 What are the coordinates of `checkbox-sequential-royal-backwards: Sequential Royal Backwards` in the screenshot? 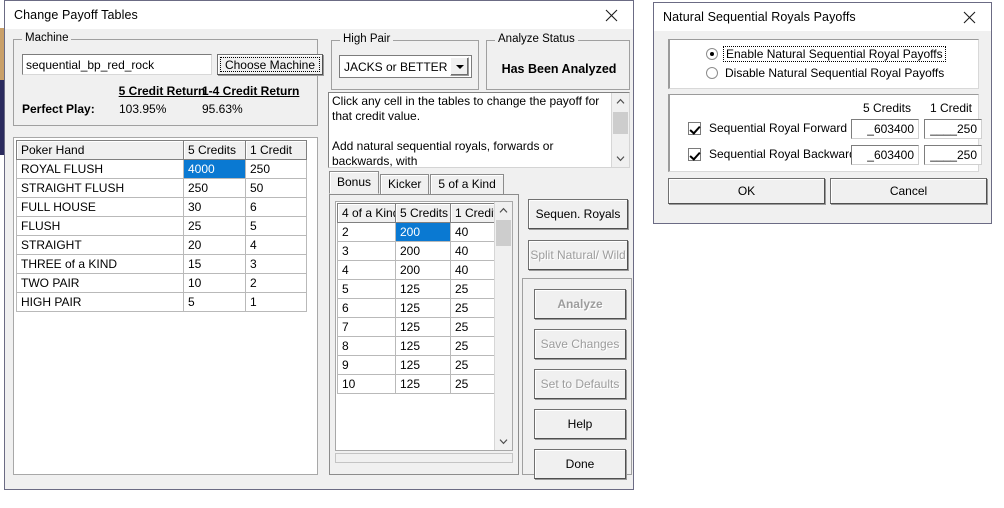 It's located at (775, 154).